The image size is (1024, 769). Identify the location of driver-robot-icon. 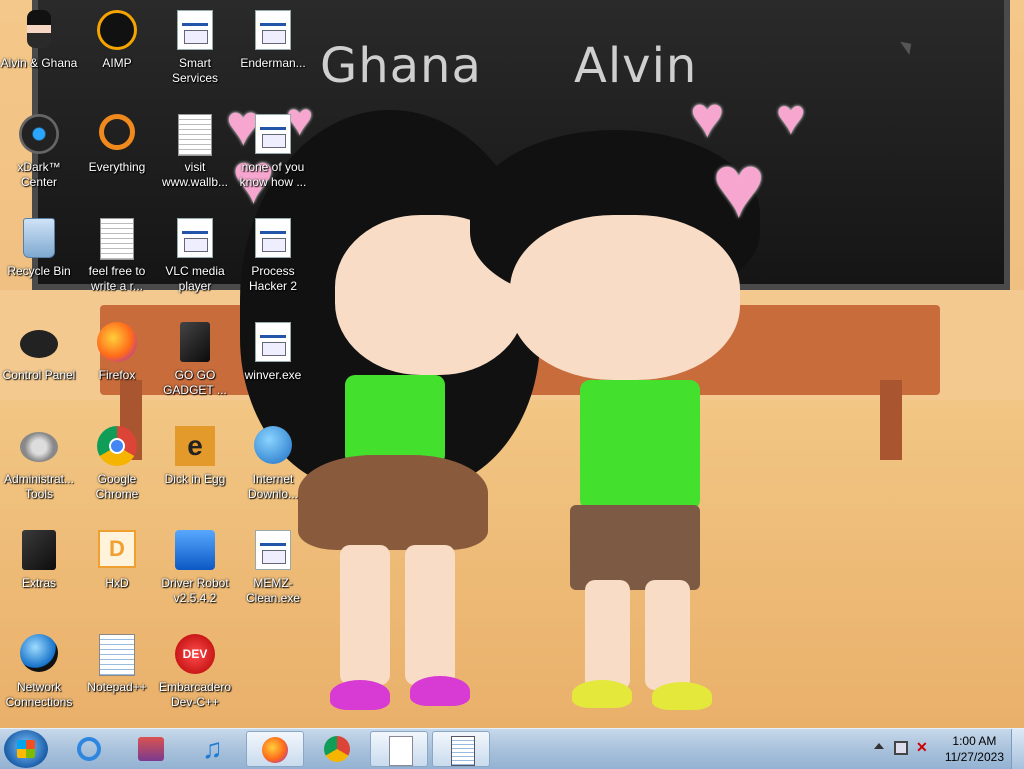
(195, 550).